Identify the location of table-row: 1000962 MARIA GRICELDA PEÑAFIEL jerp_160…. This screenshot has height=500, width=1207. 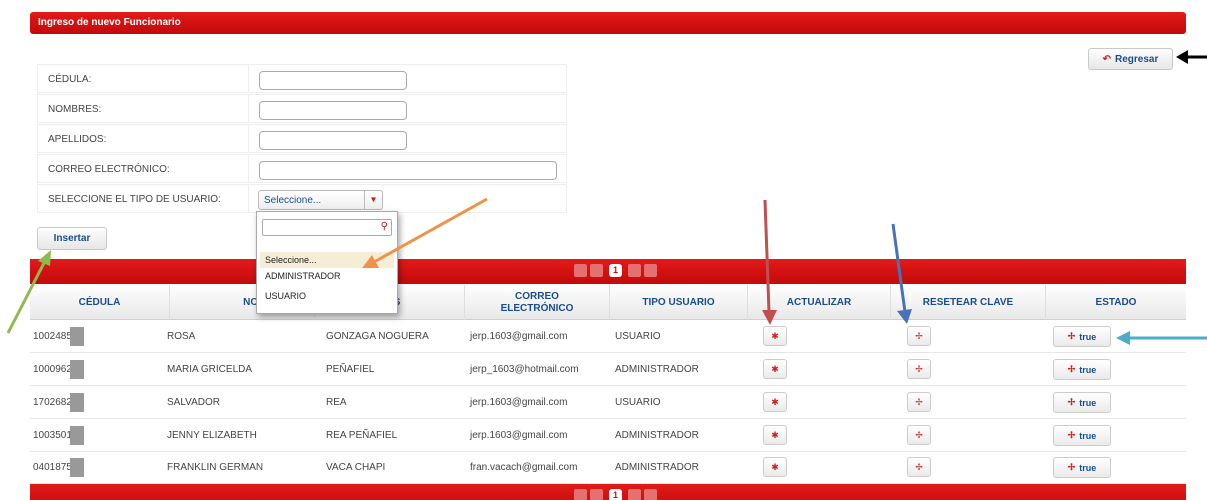
(608, 370).